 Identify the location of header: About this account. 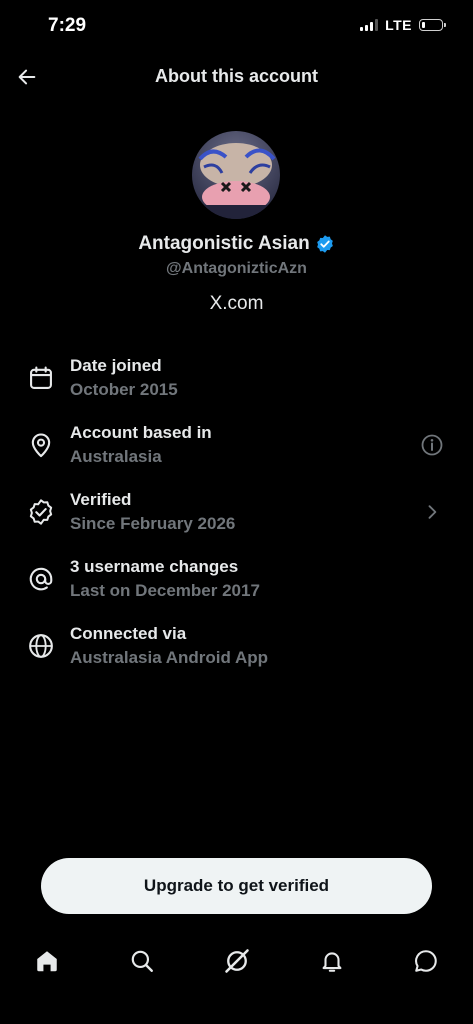
(236, 77).